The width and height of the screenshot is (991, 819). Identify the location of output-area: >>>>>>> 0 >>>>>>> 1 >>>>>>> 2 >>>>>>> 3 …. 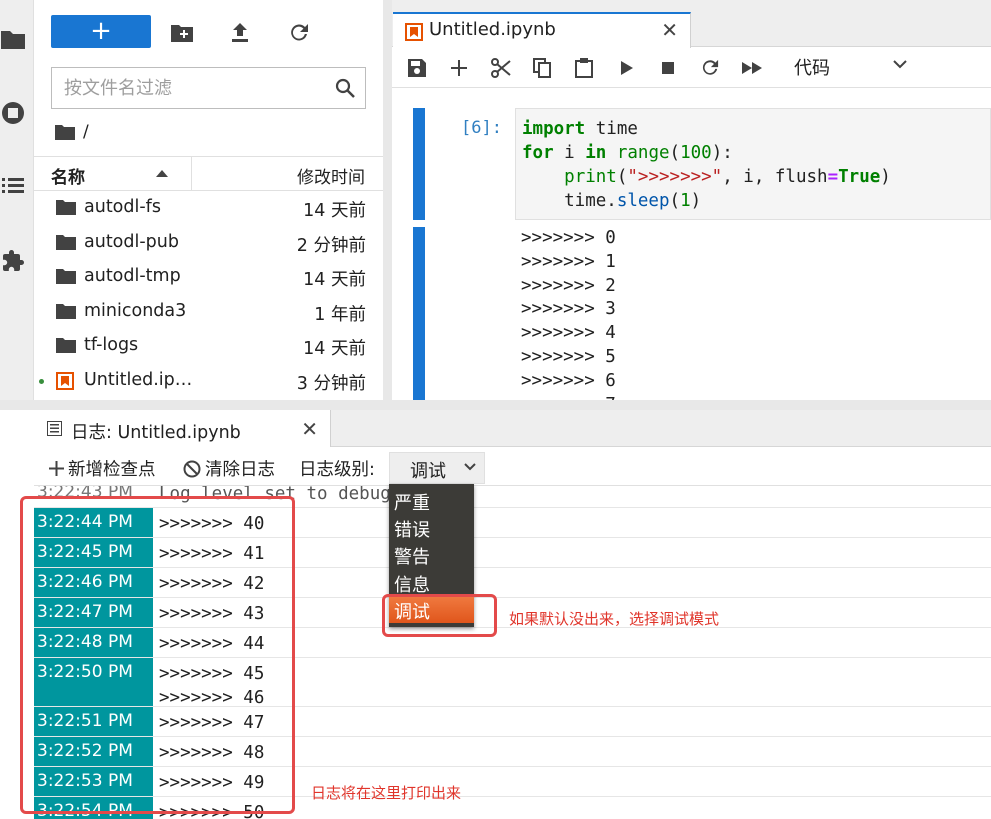
(702, 321).